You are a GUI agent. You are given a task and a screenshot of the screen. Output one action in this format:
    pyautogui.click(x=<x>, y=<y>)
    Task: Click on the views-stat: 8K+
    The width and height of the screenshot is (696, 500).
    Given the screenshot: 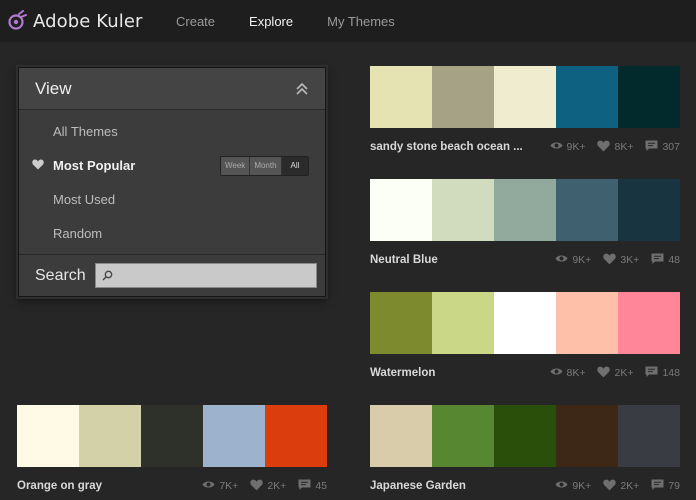 What is the action you would take?
    pyautogui.click(x=567, y=373)
    